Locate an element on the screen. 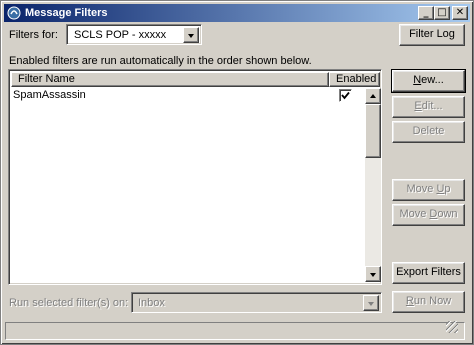 This screenshot has height=345, width=474. close-icon: ✕ is located at coordinates (460, 12).